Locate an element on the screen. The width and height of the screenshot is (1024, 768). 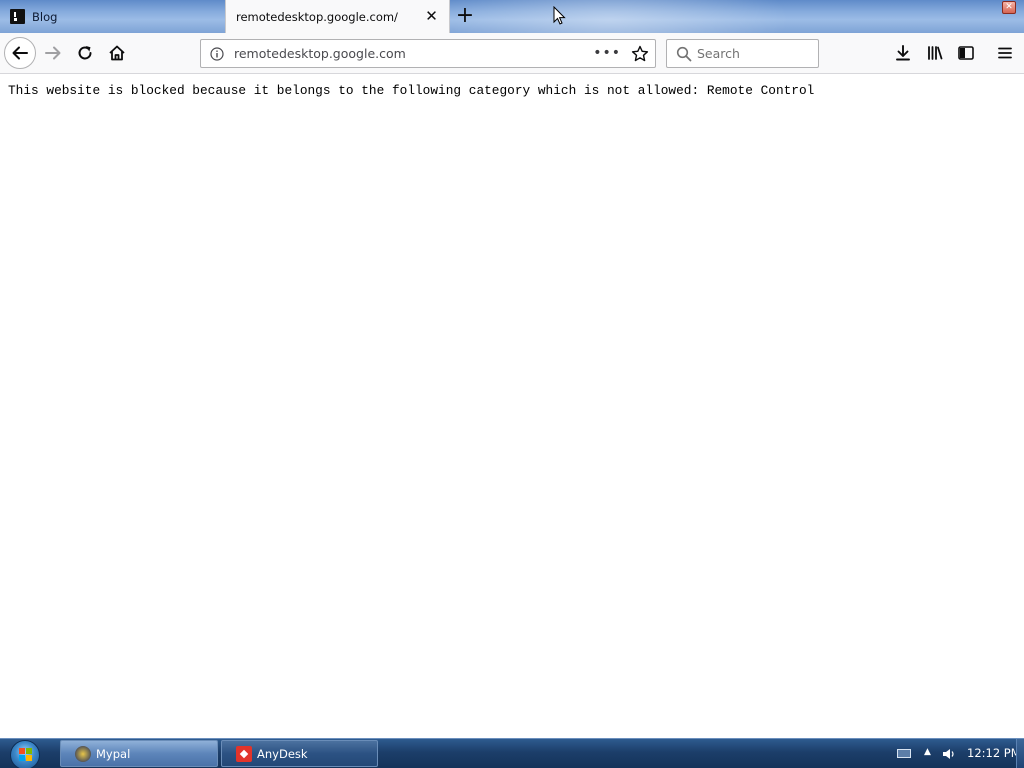
menu-button is located at coordinates (1005, 53).